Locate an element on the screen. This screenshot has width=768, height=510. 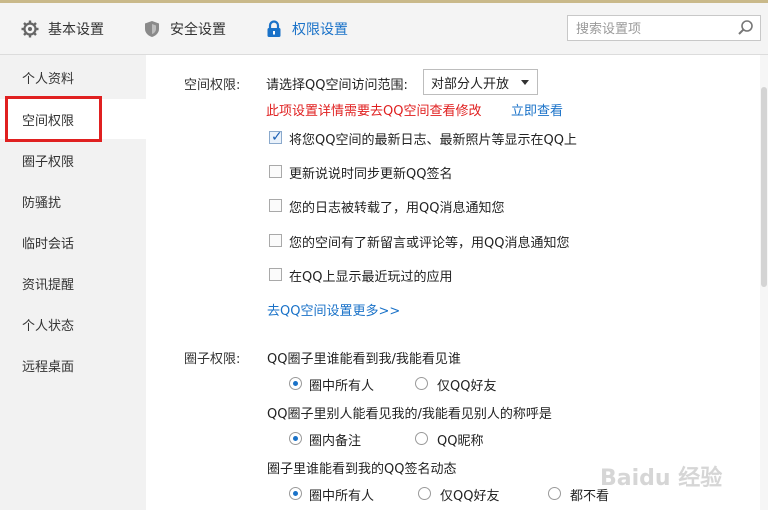
circle-question-1: QQ圈子里谁能看到我/我能看见谁 is located at coordinates (364, 359).